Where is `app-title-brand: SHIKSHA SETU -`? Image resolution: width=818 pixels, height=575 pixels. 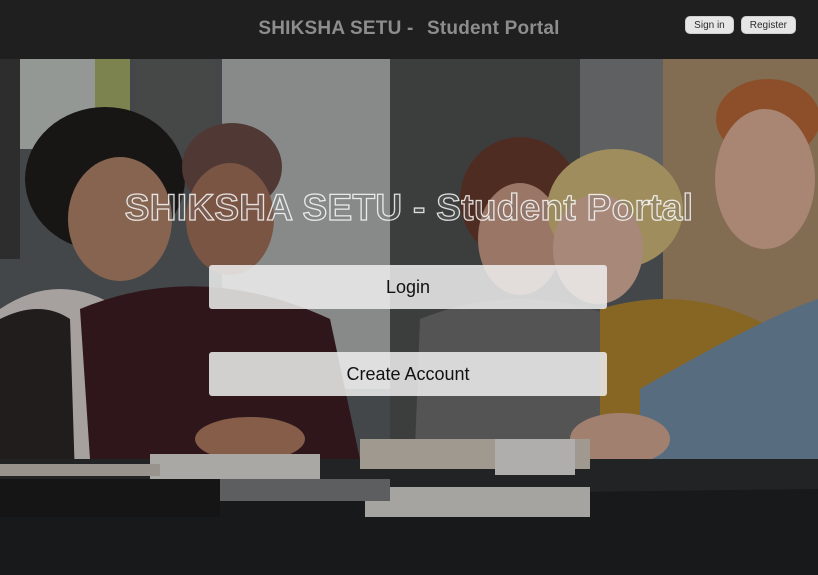
app-title-brand: SHIKSHA SETU - is located at coordinates (336, 28).